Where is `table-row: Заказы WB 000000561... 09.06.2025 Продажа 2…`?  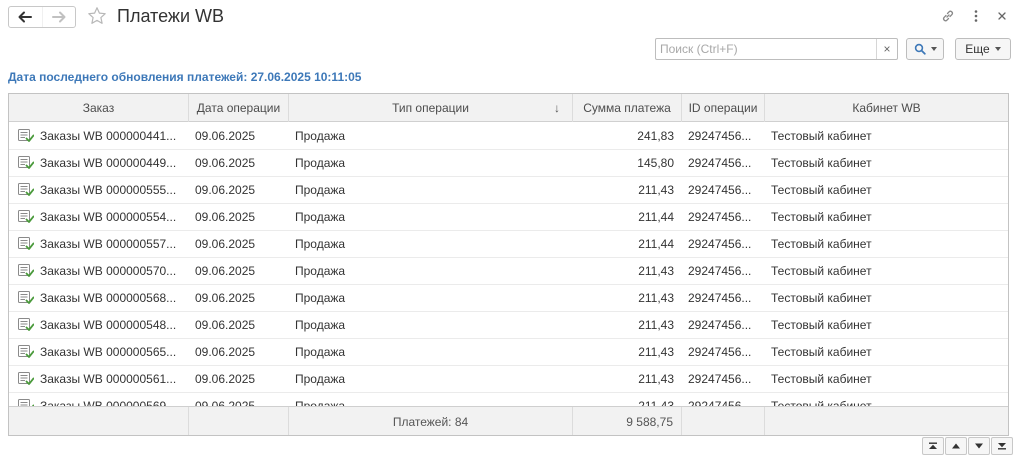
table-row: Заказы WB 000000561... 09.06.2025 Продажа 2… is located at coordinates (508, 379).